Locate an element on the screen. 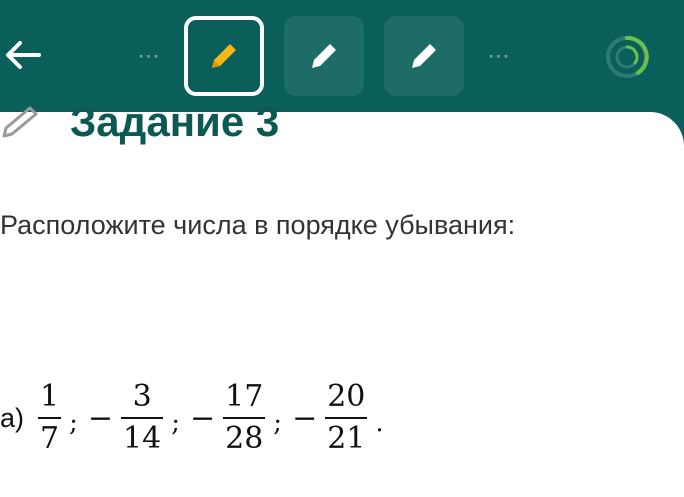 This screenshot has height=497, width=684. more-tools-left: ⋯ is located at coordinates (150, 55).